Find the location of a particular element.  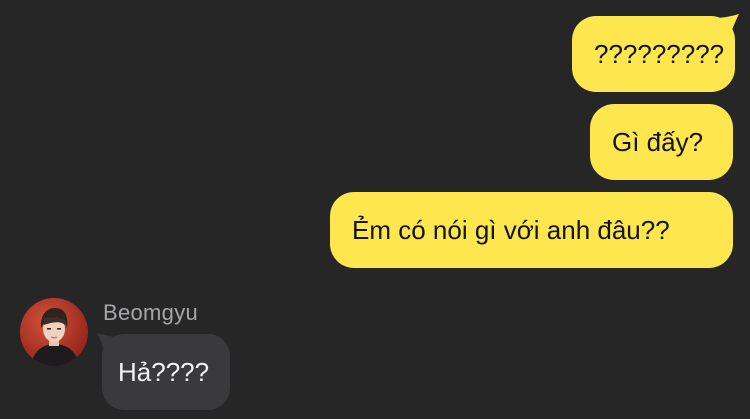

avatar-image is located at coordinates (54, 332).